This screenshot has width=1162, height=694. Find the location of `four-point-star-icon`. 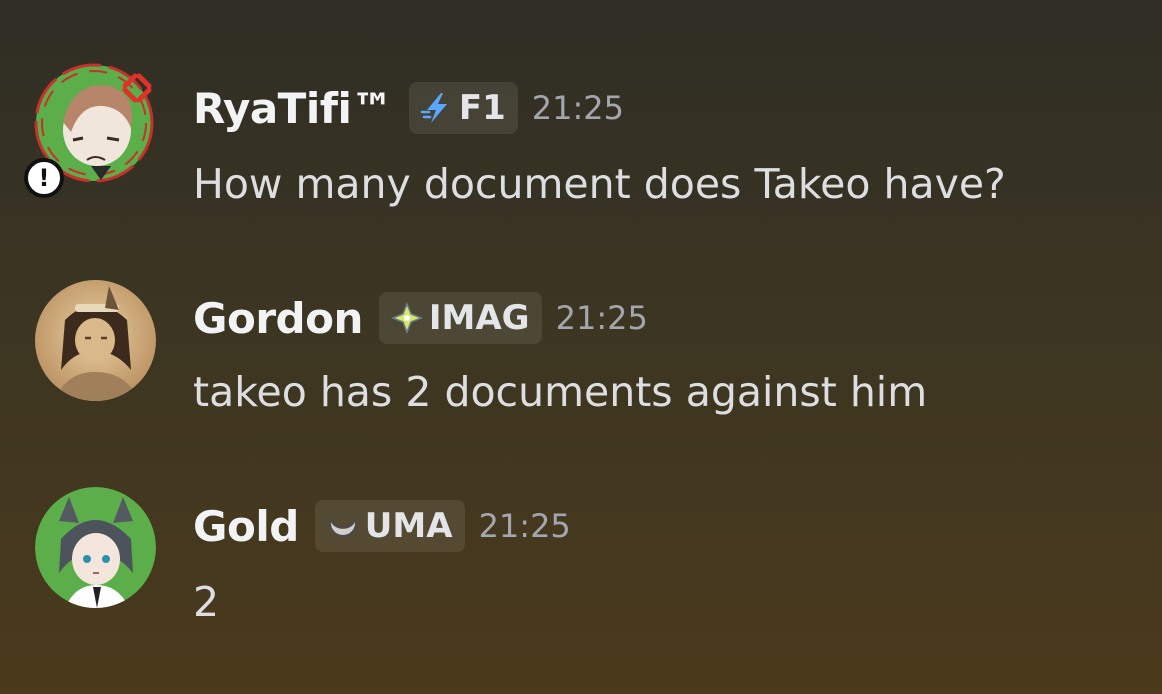

four-point-star-icon is located at coordinates (407, 318).